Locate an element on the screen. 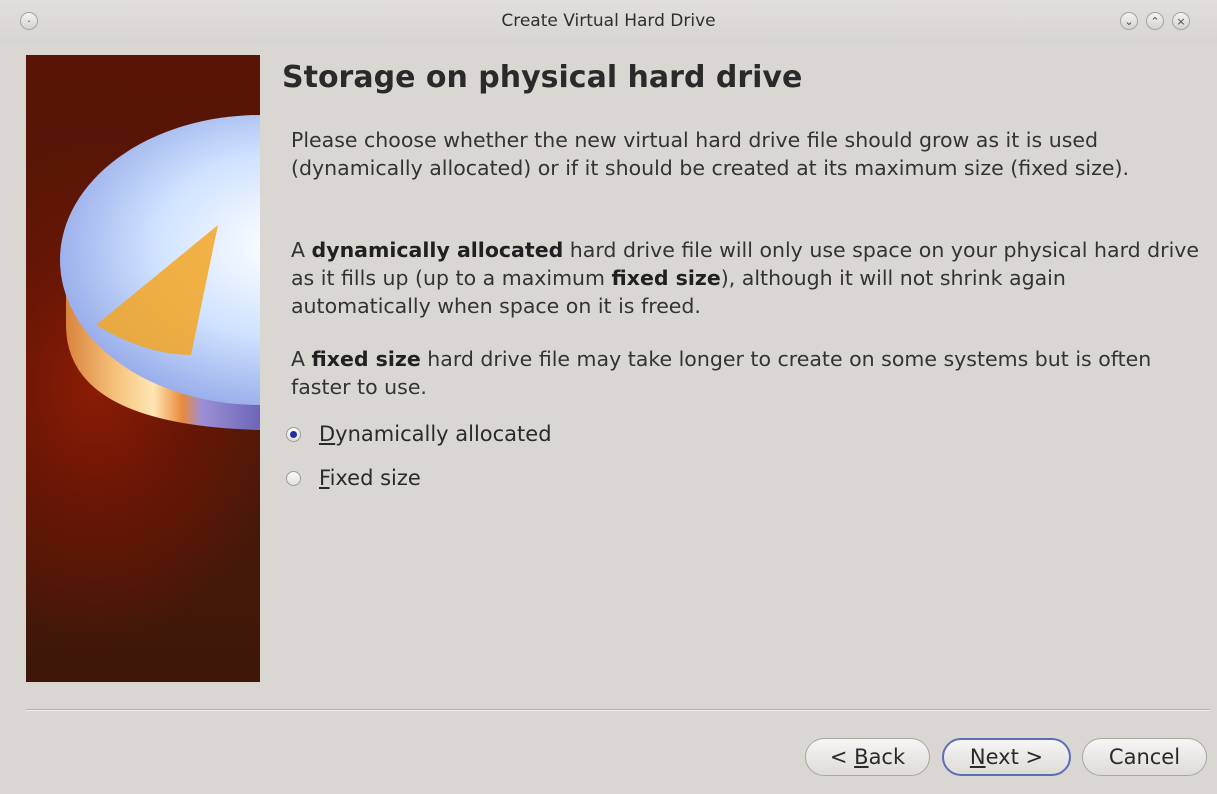 Image resolution: width=1217 pixels, height=794 pixels. button-rest: ack is located at coordinates (887, 757).